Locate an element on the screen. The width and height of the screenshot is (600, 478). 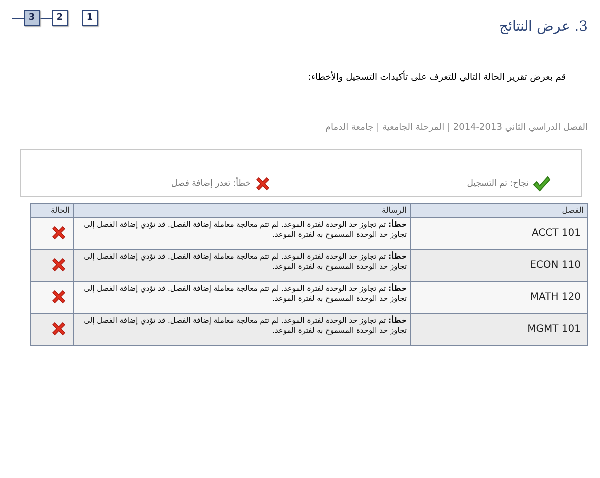
legend-text: نجاح: تم التسجيل is located at coordinates (498, 184).